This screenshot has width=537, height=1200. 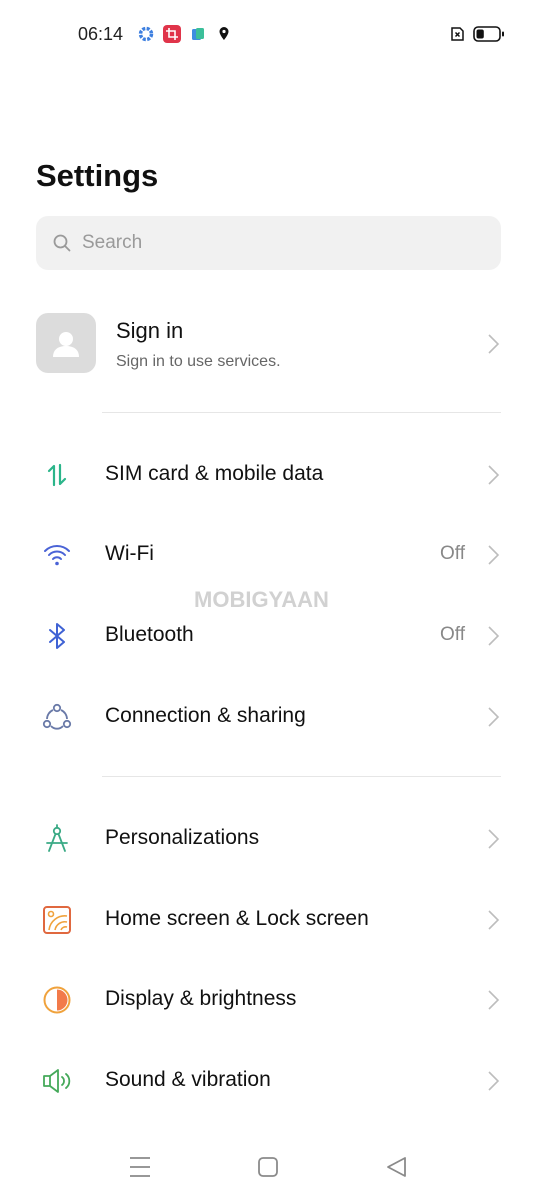 What do you see at coordinates (57, 920) in the screenshot?
I see `wallpaper-icon` at bounding box center [57, 920].